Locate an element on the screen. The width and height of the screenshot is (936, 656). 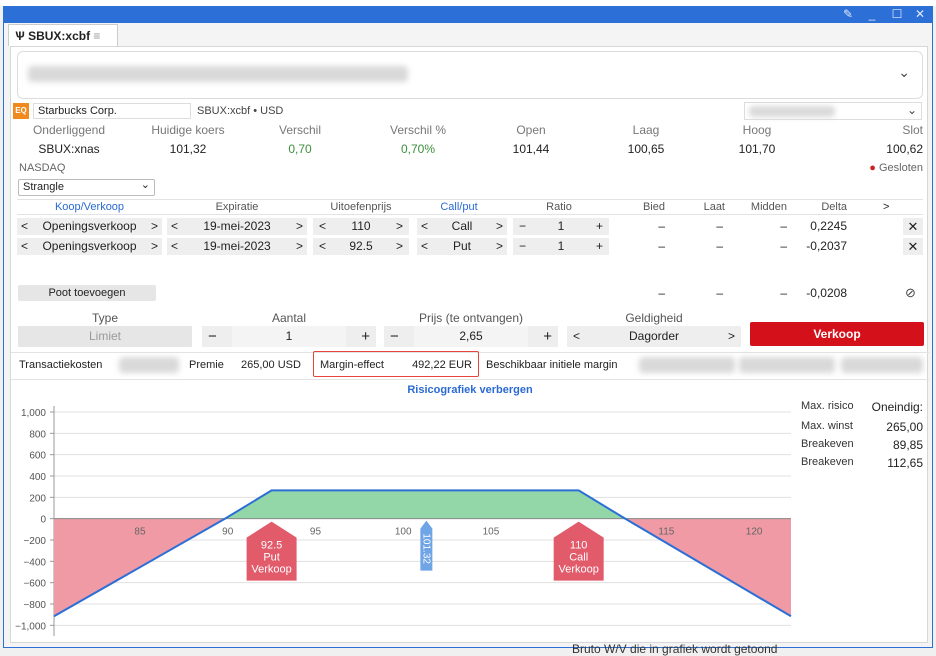
legs-header-cell: Call/put is located at coordinates (459, 207).